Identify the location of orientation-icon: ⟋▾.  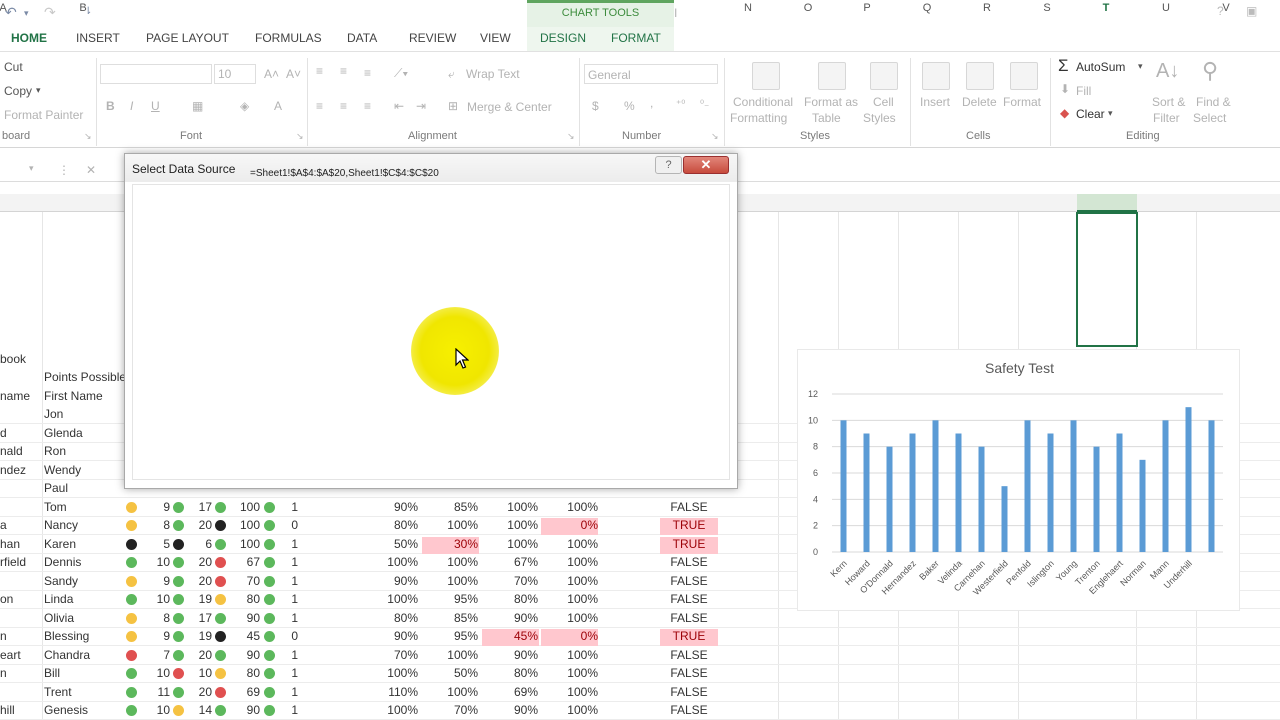
(401, 73).